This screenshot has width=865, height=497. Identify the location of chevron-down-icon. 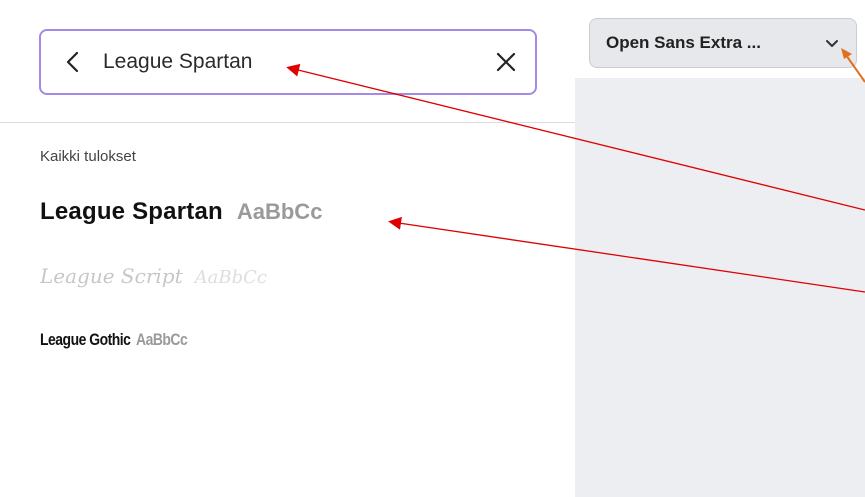
(832, 43).